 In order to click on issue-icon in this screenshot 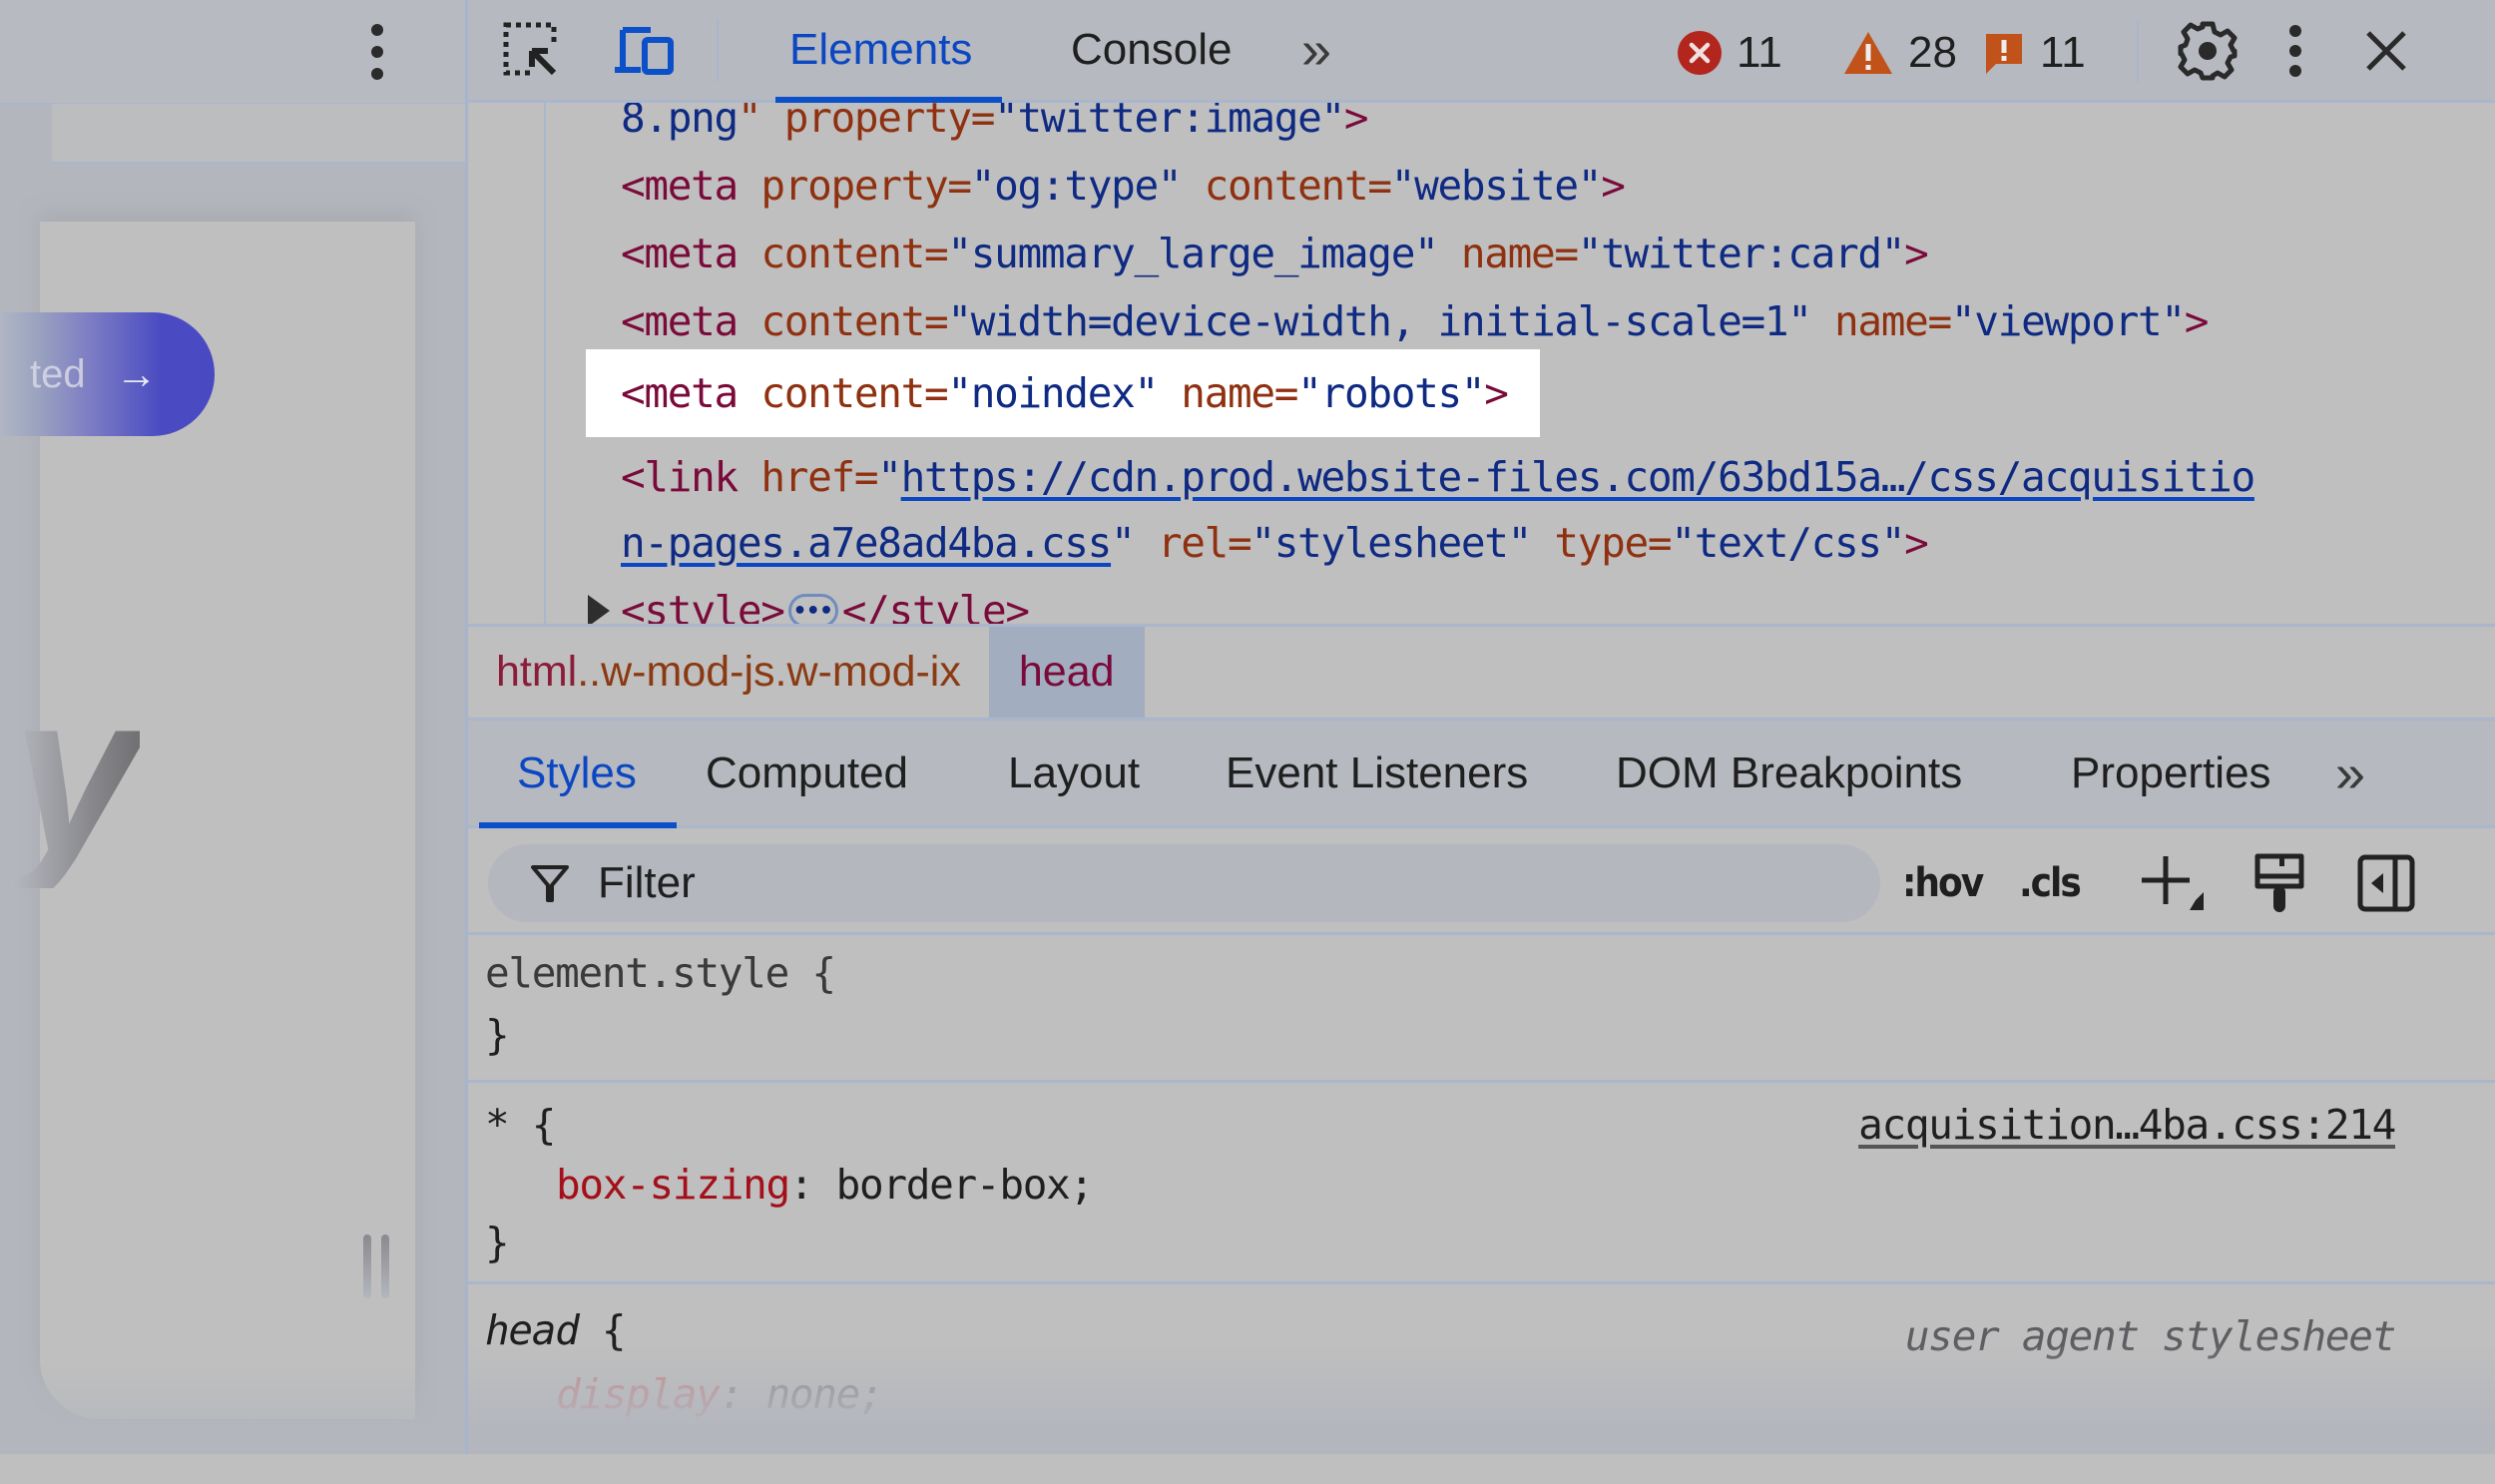, I will do `click(2004, 53)`.